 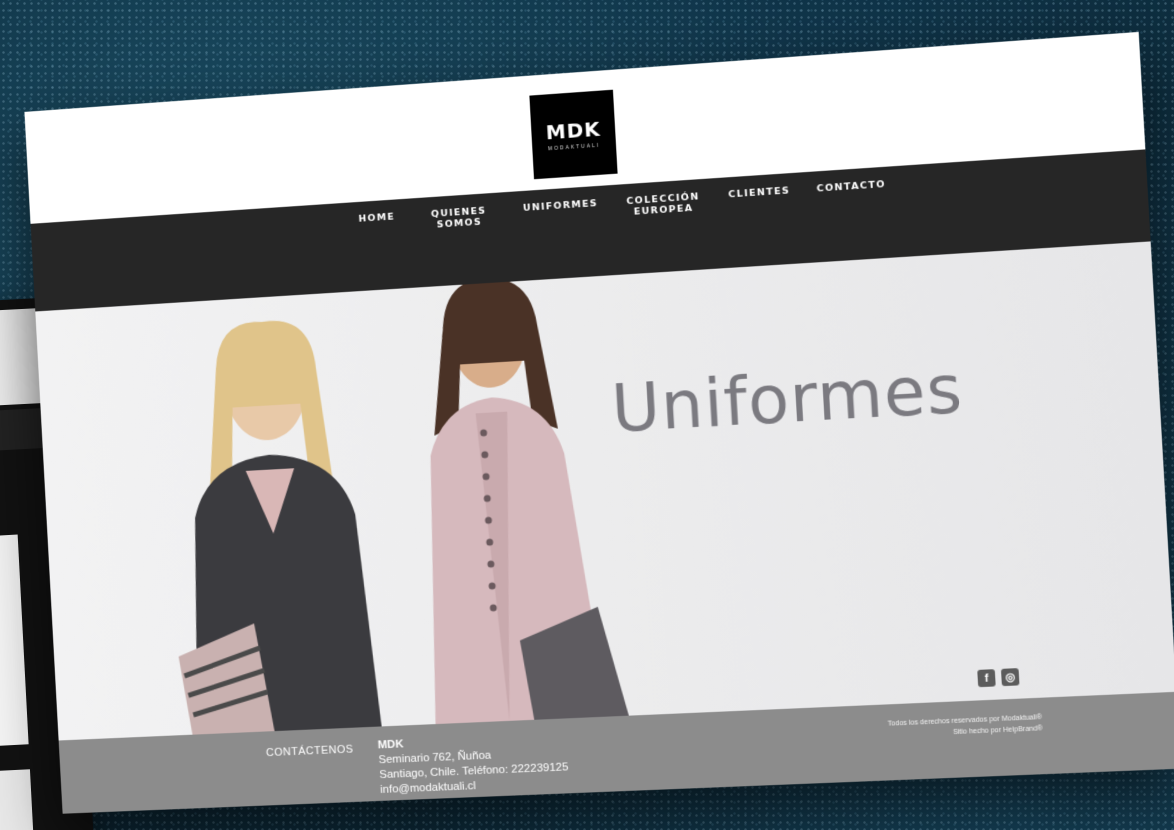 What do you see at coordinates (573, 130) in the screenshot?
I see `logo-text: MDK` at bounding box center [573, 130].